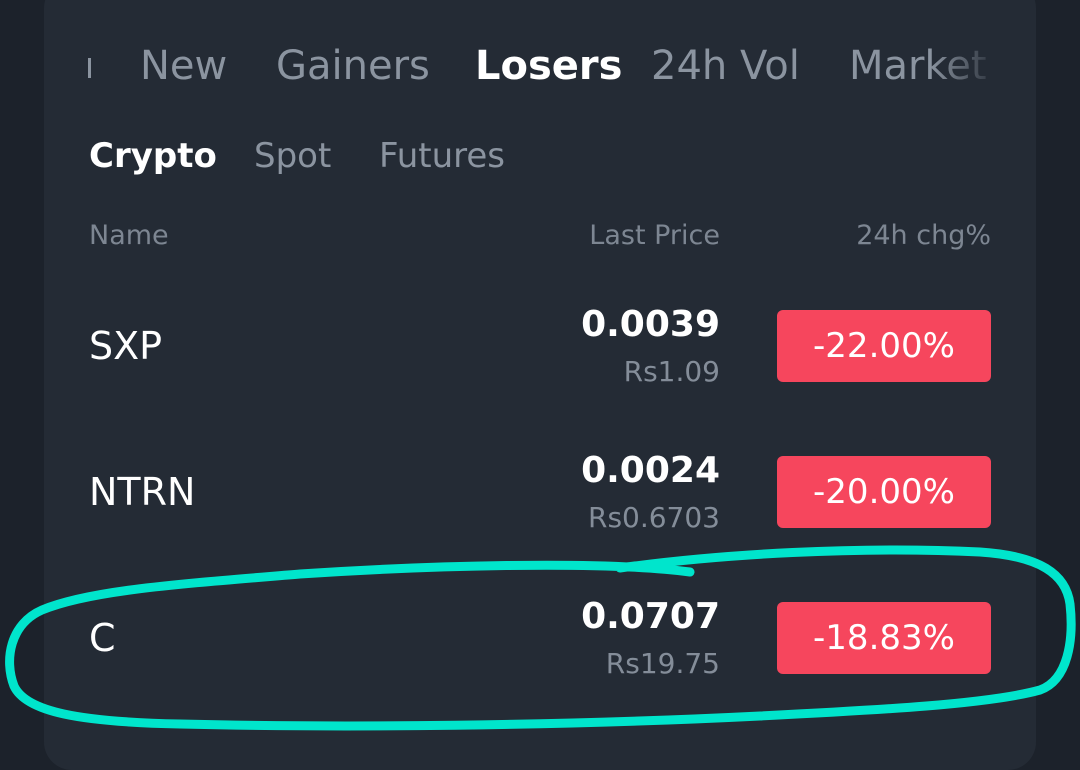 The width and height of the screenshot is (1080, 770). Describe the element at coordinates (662, 663) in the screenshot. I see `row-fiat-price: Rs19.75` at that location.